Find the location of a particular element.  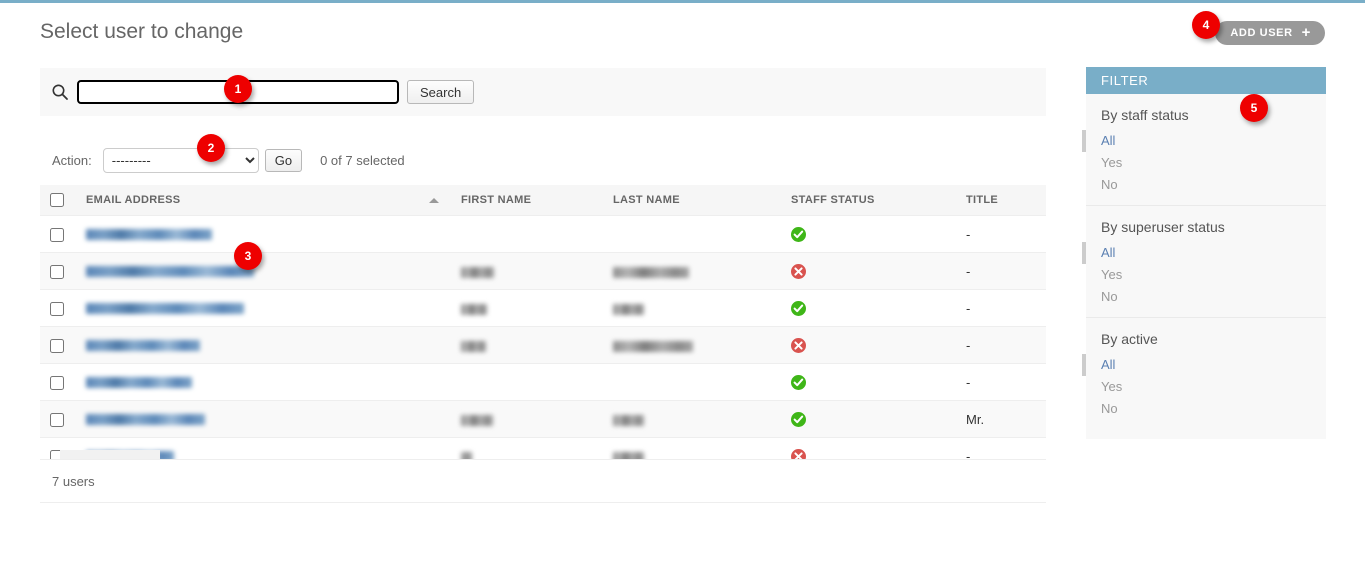

filter-group-title: By superuser status is located at coordinates (1163, 227).